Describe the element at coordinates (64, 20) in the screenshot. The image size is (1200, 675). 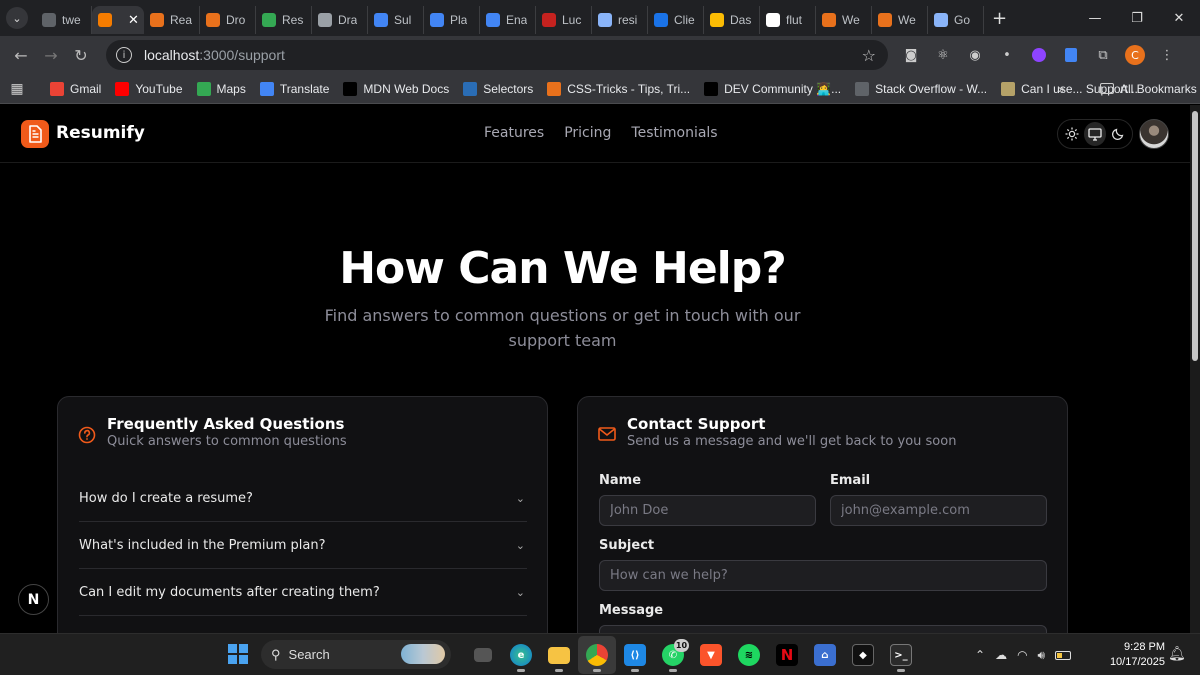
I see `browser-tab: twe` at that location.